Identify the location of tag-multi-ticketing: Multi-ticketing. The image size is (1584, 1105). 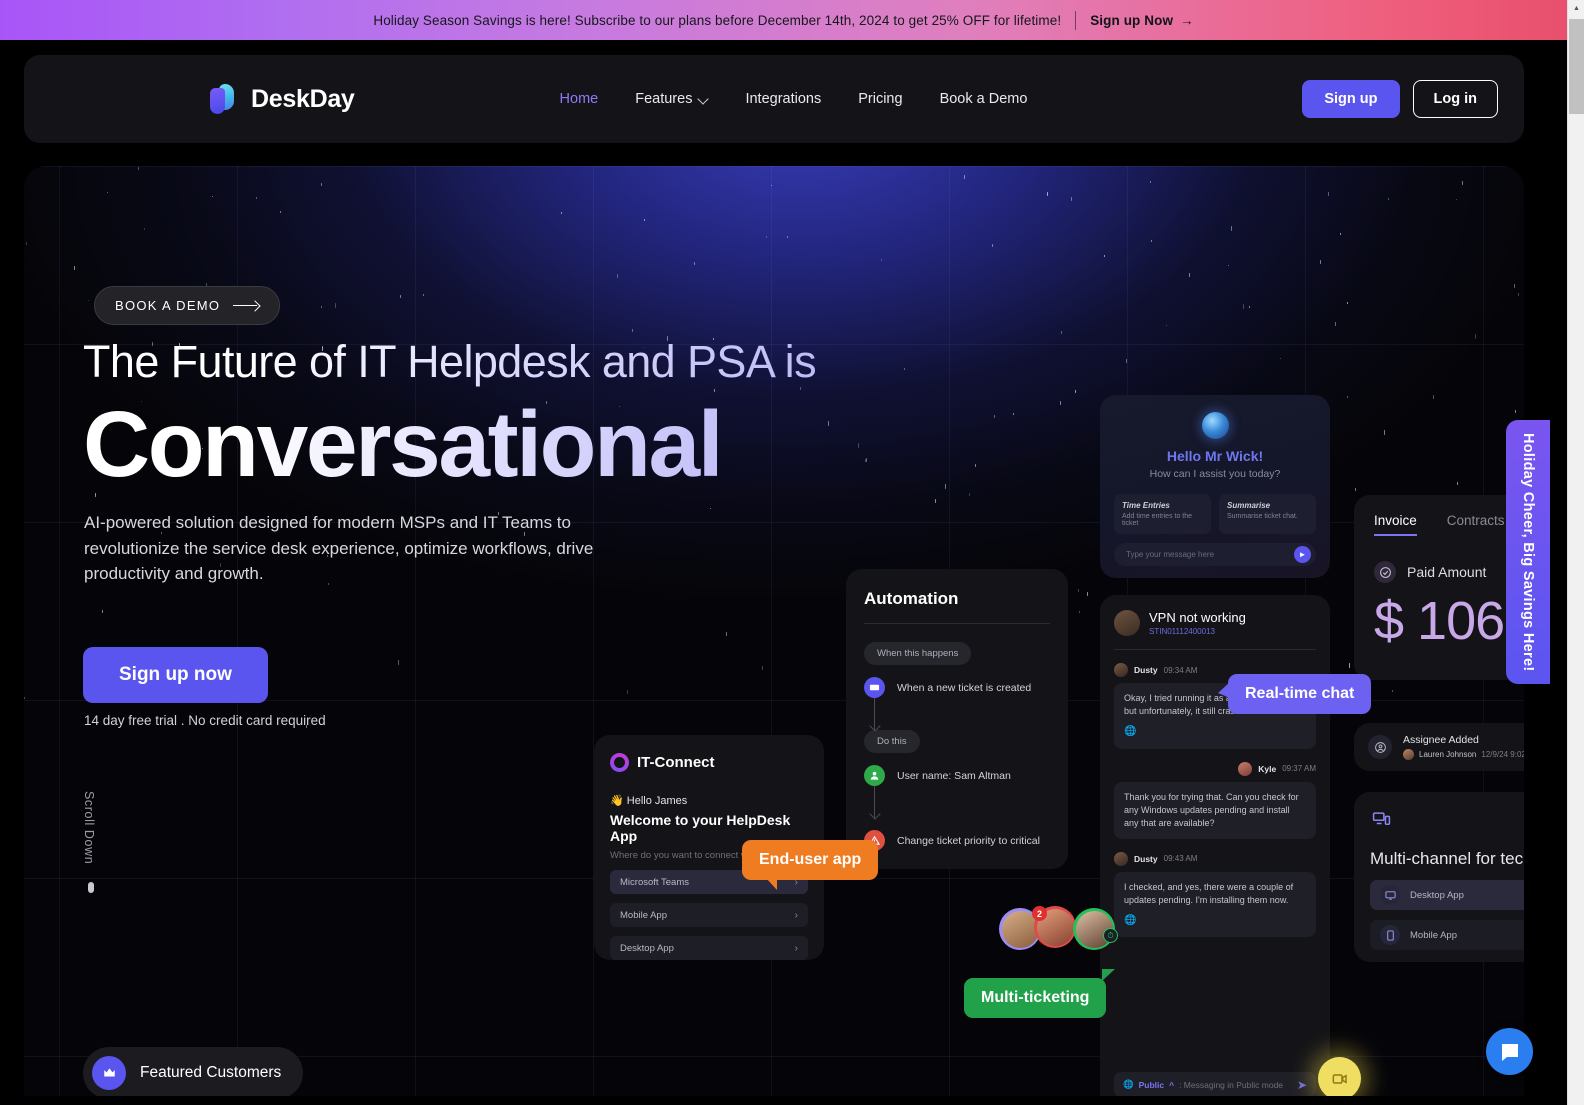
(1040, 993).